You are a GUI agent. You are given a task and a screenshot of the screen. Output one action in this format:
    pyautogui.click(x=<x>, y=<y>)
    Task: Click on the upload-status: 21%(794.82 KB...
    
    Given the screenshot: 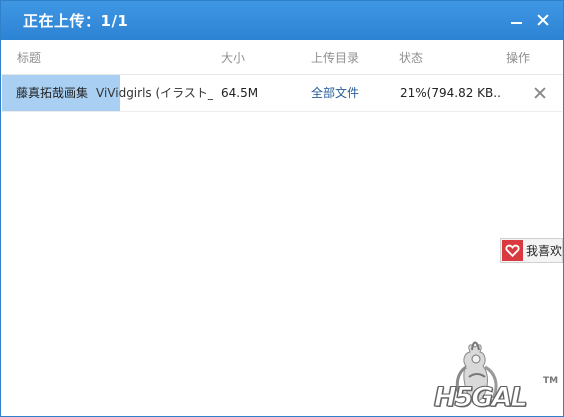 What is the action you would take?
    pyautogui.click(x=450, y=93)
    